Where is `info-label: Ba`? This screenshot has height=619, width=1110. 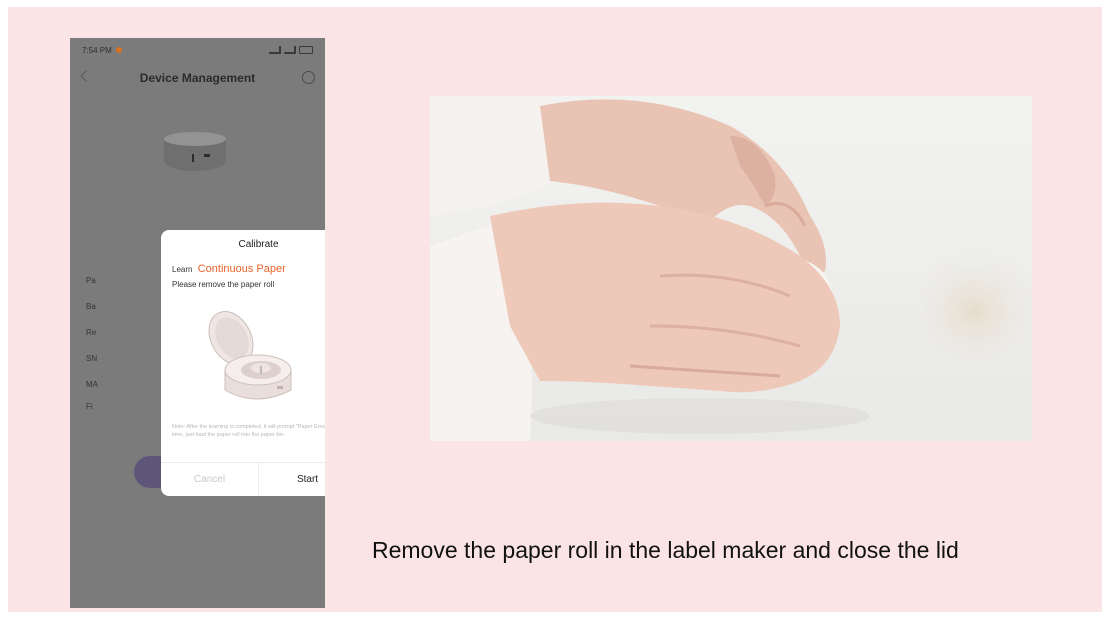 info-label: Ba is located at coordinates (91, 306).